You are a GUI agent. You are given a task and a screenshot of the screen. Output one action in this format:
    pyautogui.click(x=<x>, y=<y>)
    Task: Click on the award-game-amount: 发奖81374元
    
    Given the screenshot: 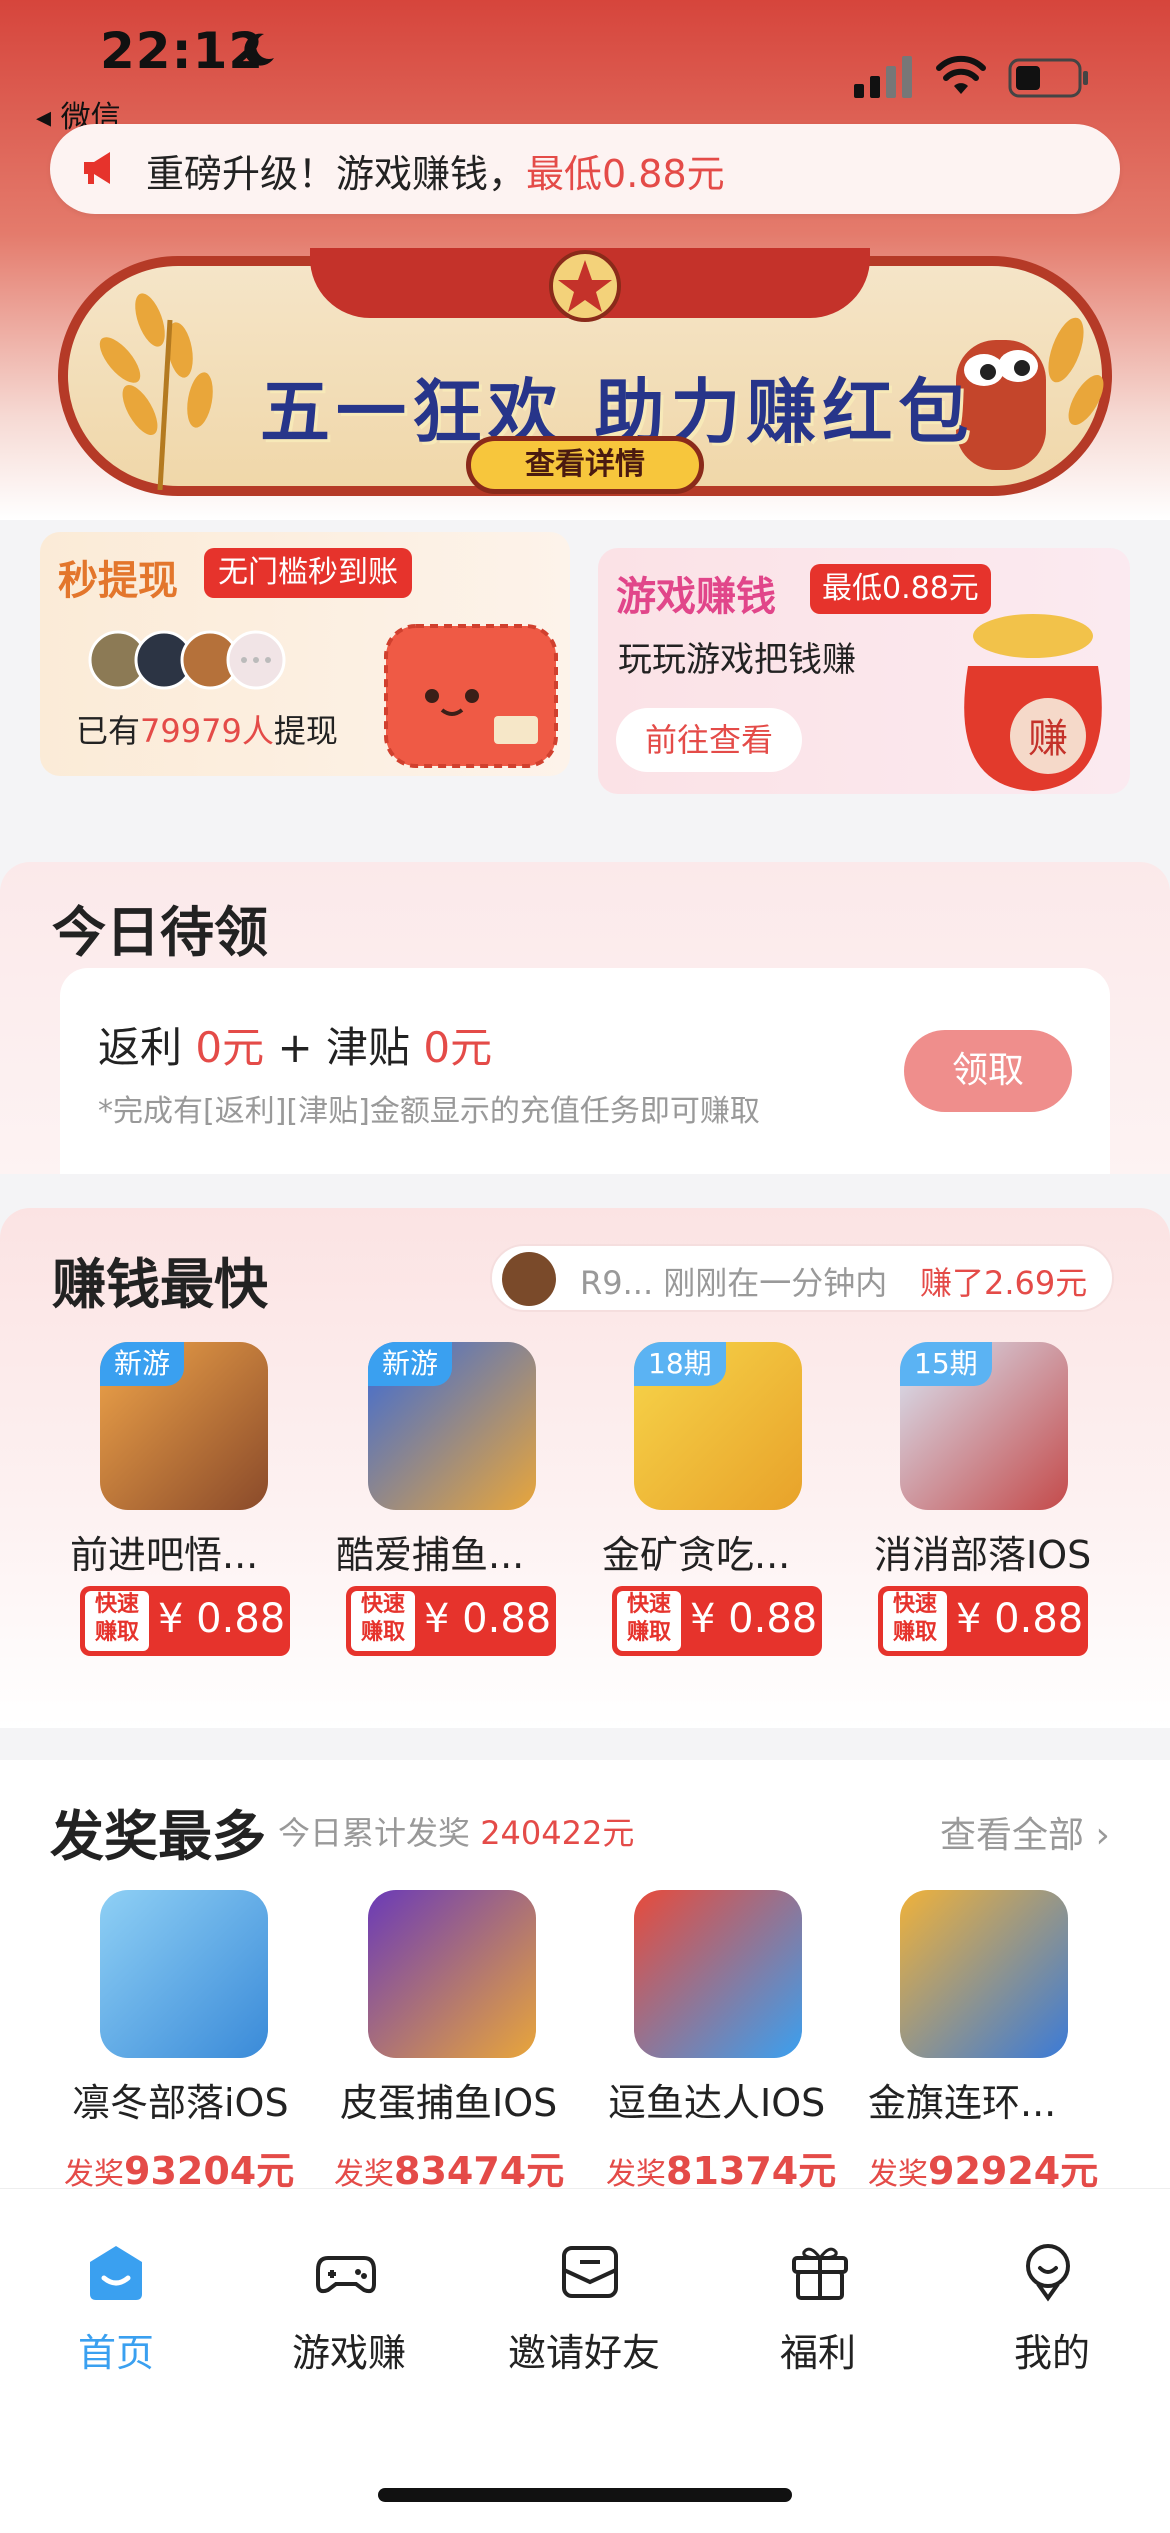 What is the action you would take?
    pyautogui.click(x=721, y=2167)
    